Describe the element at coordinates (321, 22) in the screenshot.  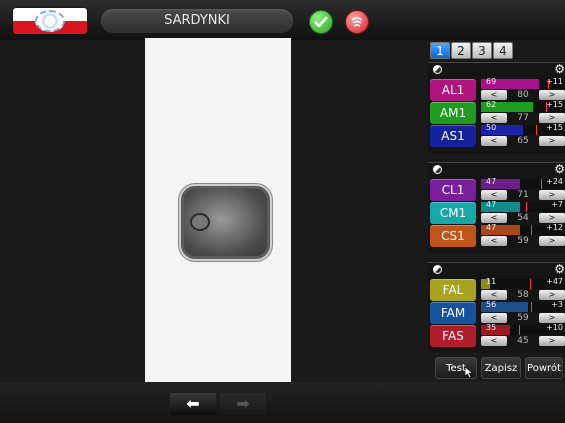
I see `checkmark-icon` at that location.